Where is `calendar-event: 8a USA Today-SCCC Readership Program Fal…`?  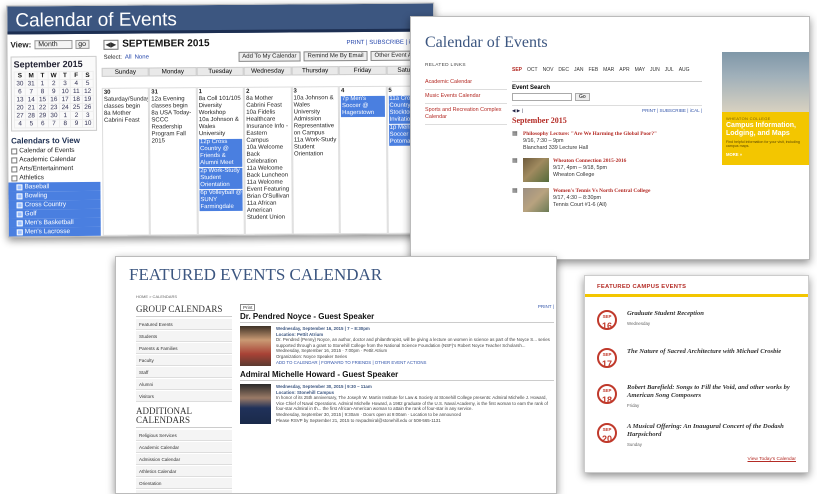
calendar-event: 8a USA Today-SCCC Readership Program Fal… is located at coordinates (173, 127).